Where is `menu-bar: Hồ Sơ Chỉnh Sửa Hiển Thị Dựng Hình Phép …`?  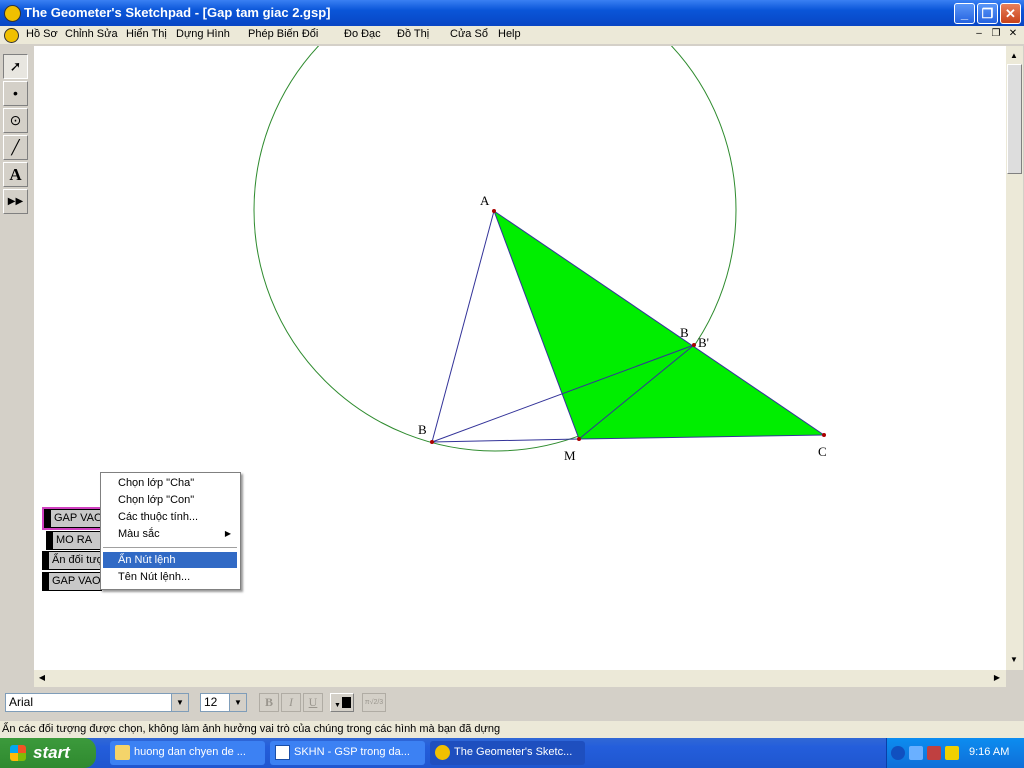 menu-bar: Hồ Sơ Chỉnh Sửa Hiển Thị Dựng Hình Phép … is located at coordinates (512, 35).